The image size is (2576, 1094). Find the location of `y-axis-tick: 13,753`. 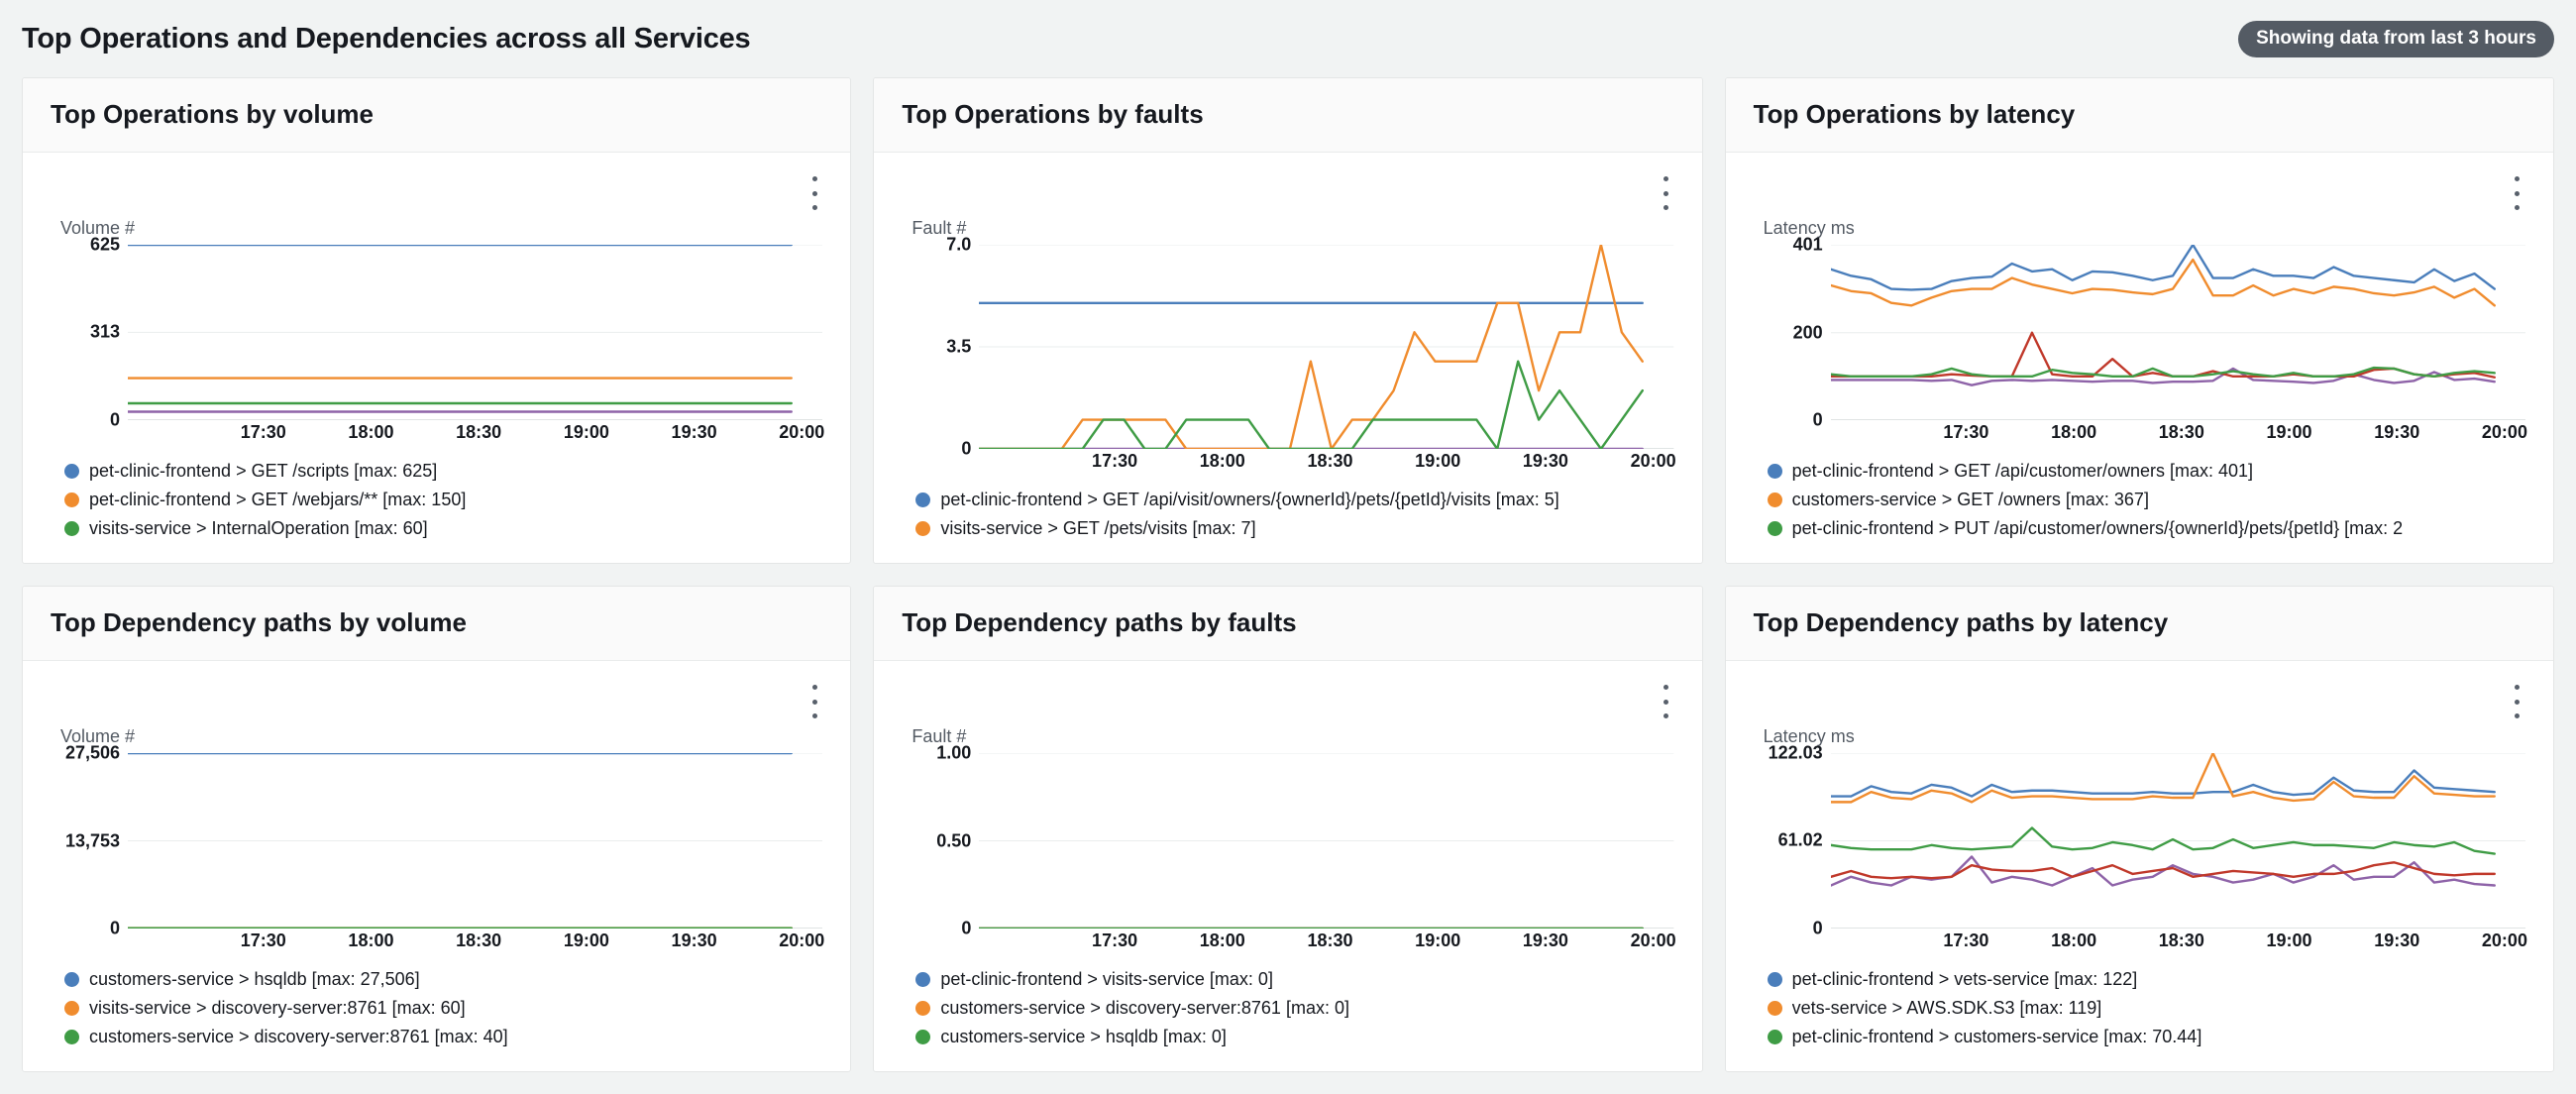

y-axis-tick: 13,753 is located at coordinates (92, 840).